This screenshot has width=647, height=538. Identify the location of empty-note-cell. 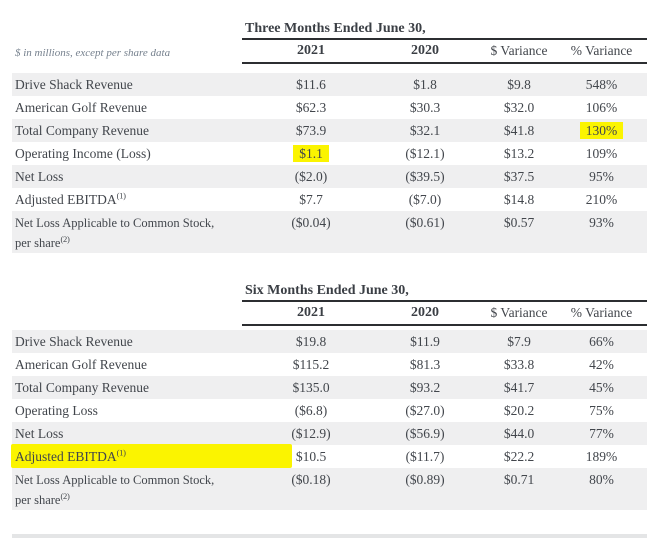
(121, 323).